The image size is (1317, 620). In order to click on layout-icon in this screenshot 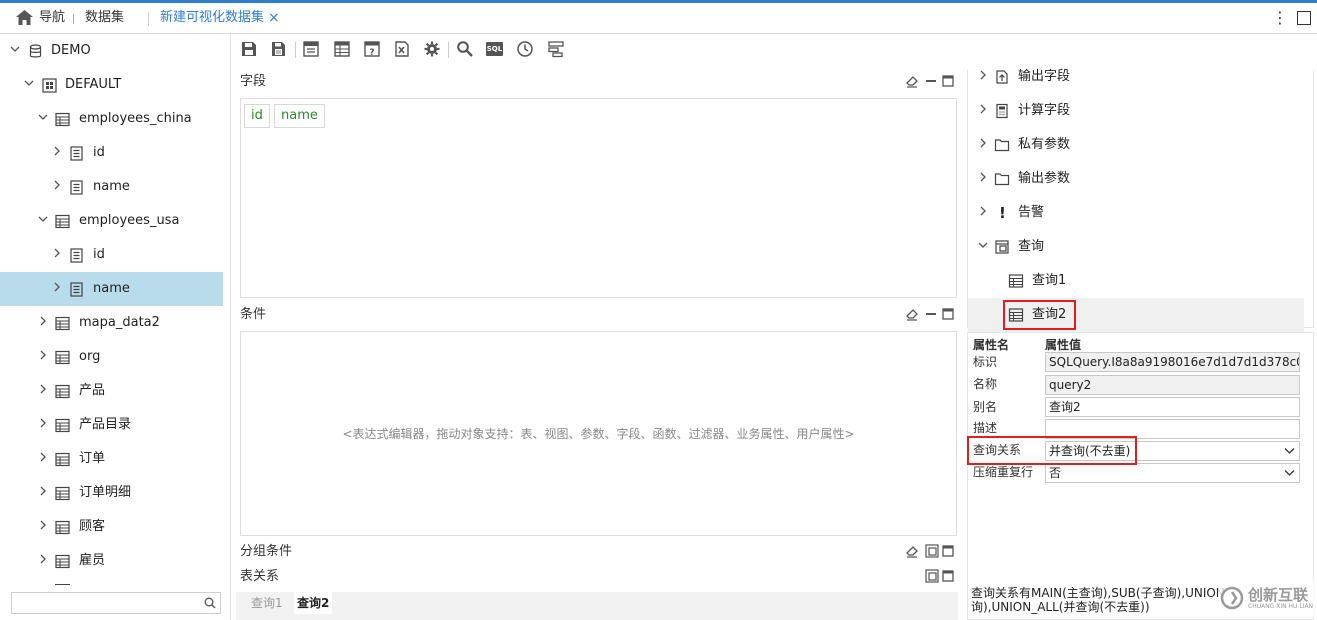, I will do `click(311, 49)`.